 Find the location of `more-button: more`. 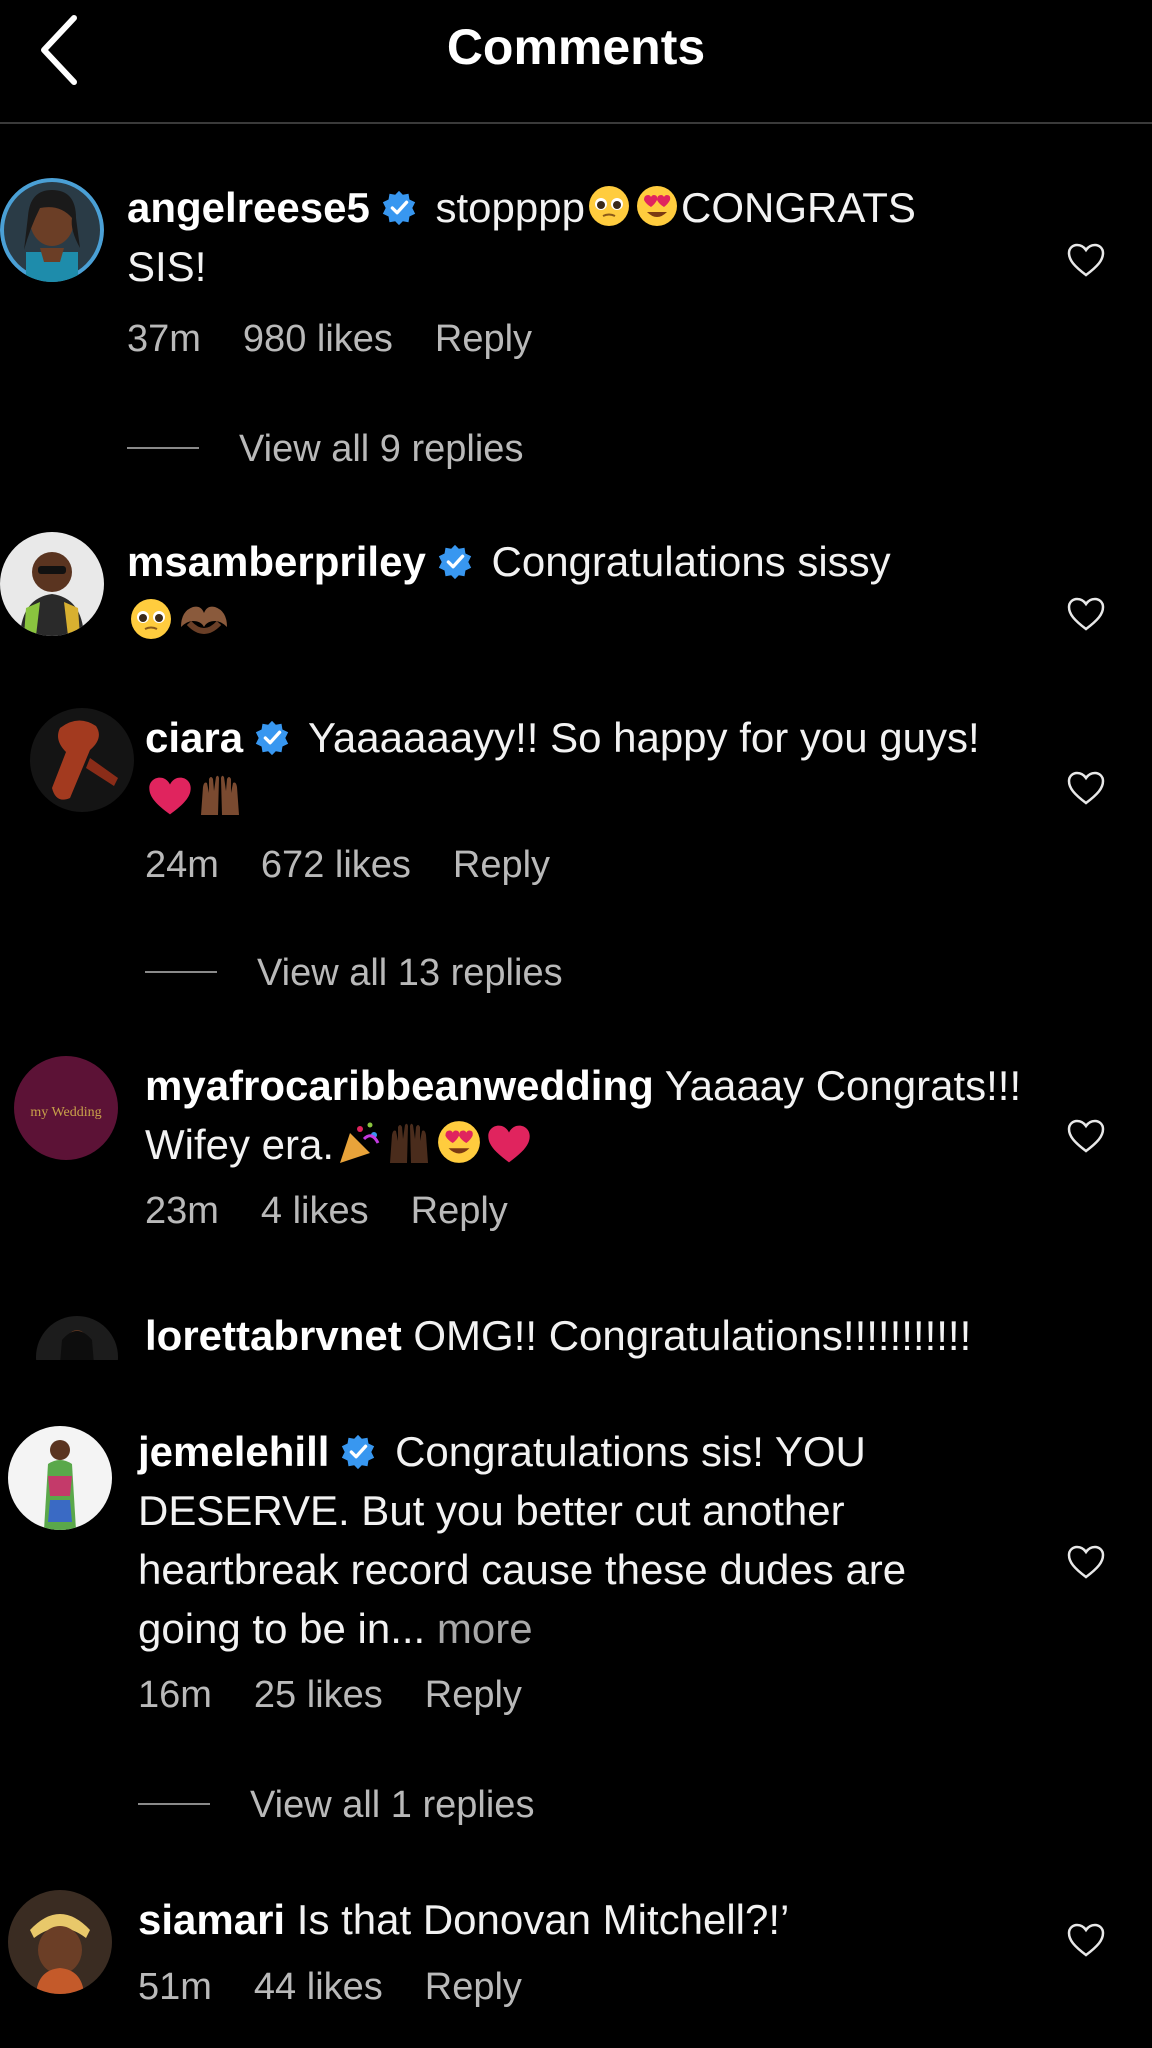

more-button: more is located at coordinates (485, 1628).